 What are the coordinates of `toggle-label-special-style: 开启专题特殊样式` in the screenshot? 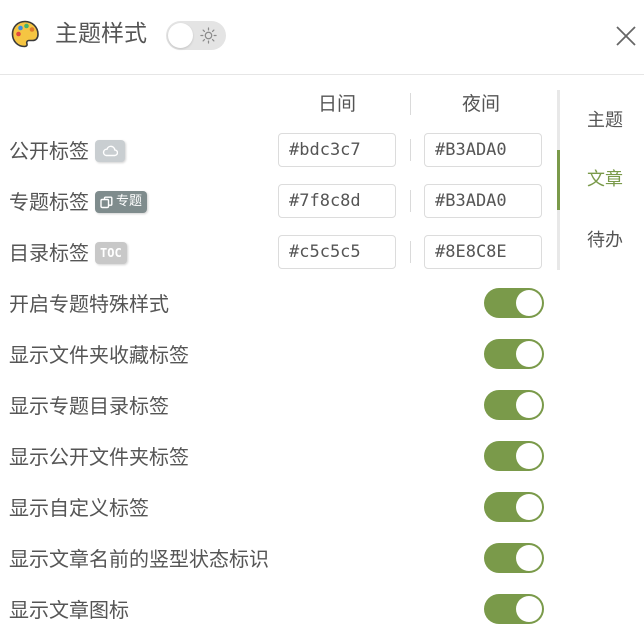 It's located at (89, 304).